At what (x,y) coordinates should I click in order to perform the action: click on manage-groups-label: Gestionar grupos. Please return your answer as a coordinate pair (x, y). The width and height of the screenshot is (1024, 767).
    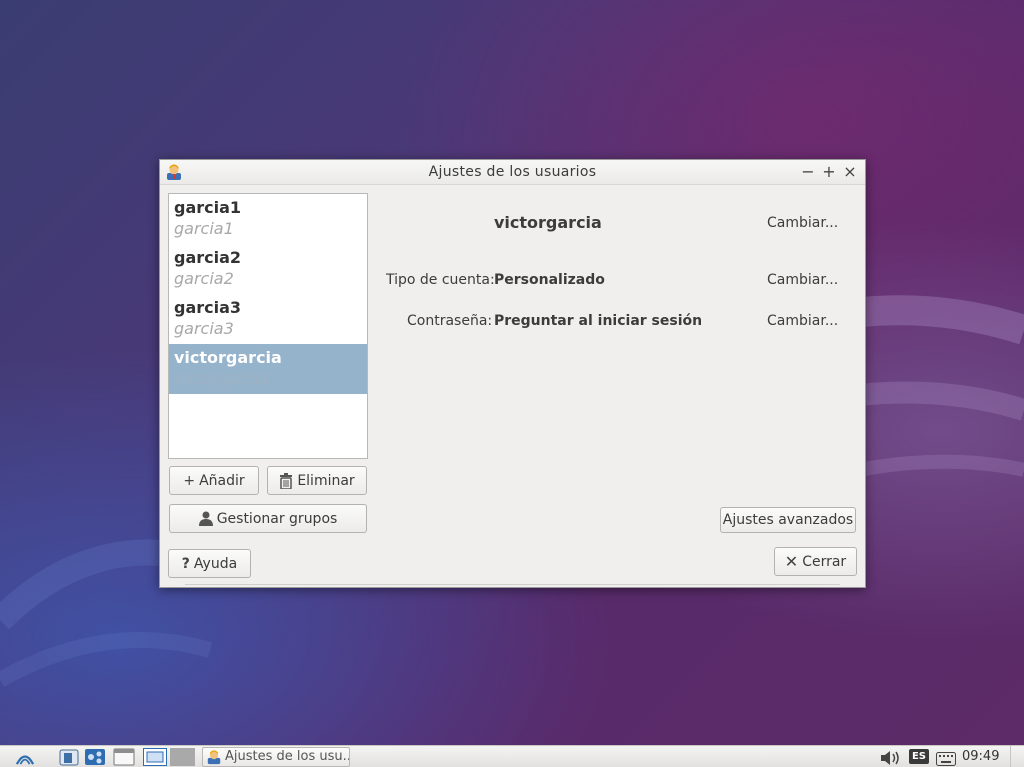
    Looking at the image, I should click on (277, 518).